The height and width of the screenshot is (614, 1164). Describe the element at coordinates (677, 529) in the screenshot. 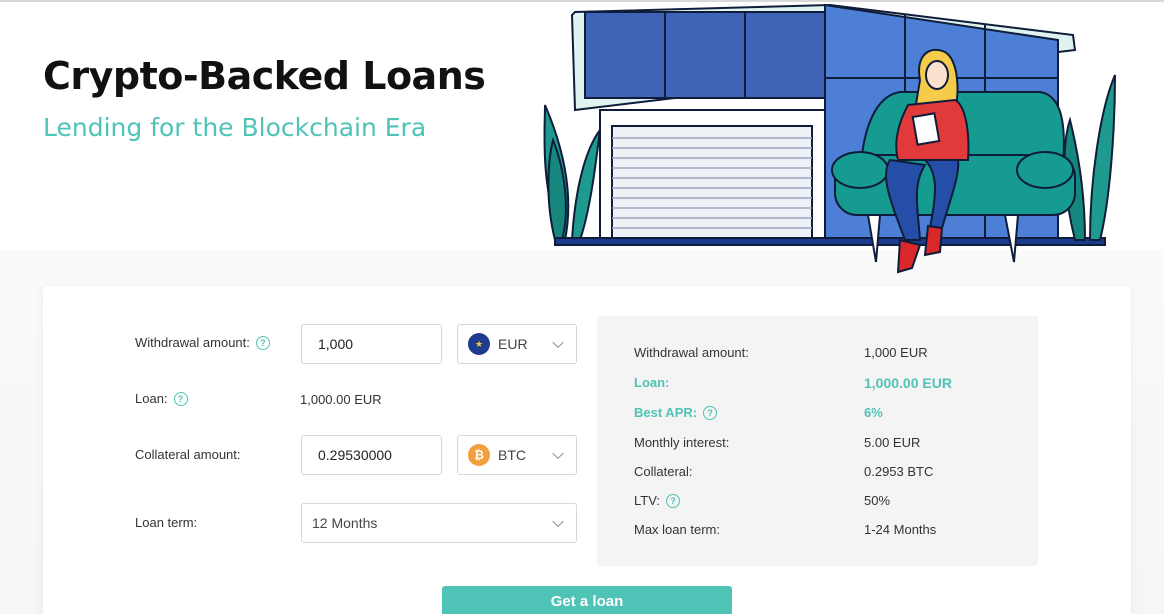

I see `summary-max-term-label: Max loan term:` at that location.